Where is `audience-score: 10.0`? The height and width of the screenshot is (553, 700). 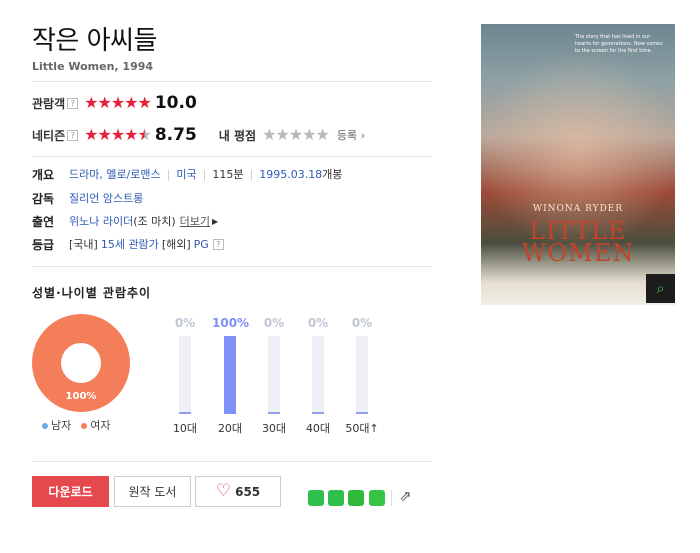 audience-score: 10.0 is located at coordinates (175, 103).